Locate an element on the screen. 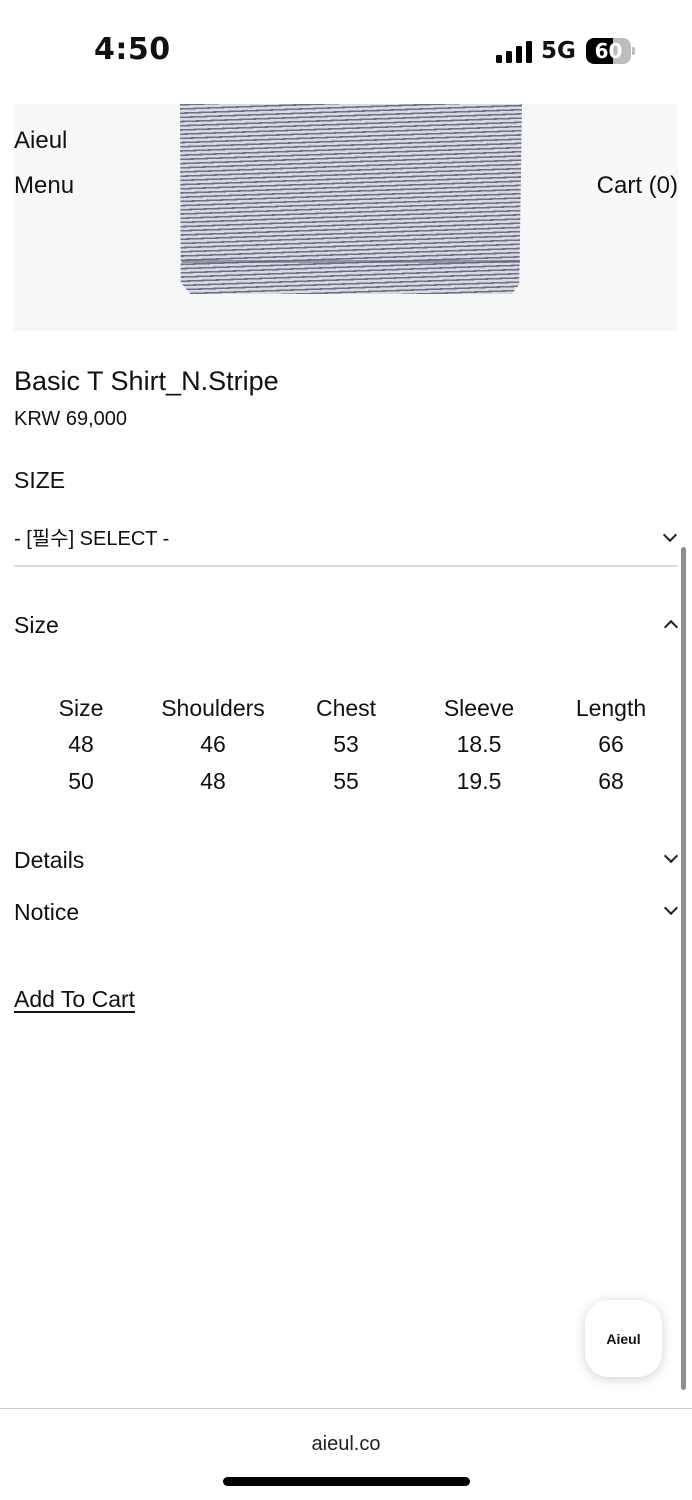 This screenshot has height=1500, width=692. chat-widget-label: Aieul is located at coordinates (623, 1338).